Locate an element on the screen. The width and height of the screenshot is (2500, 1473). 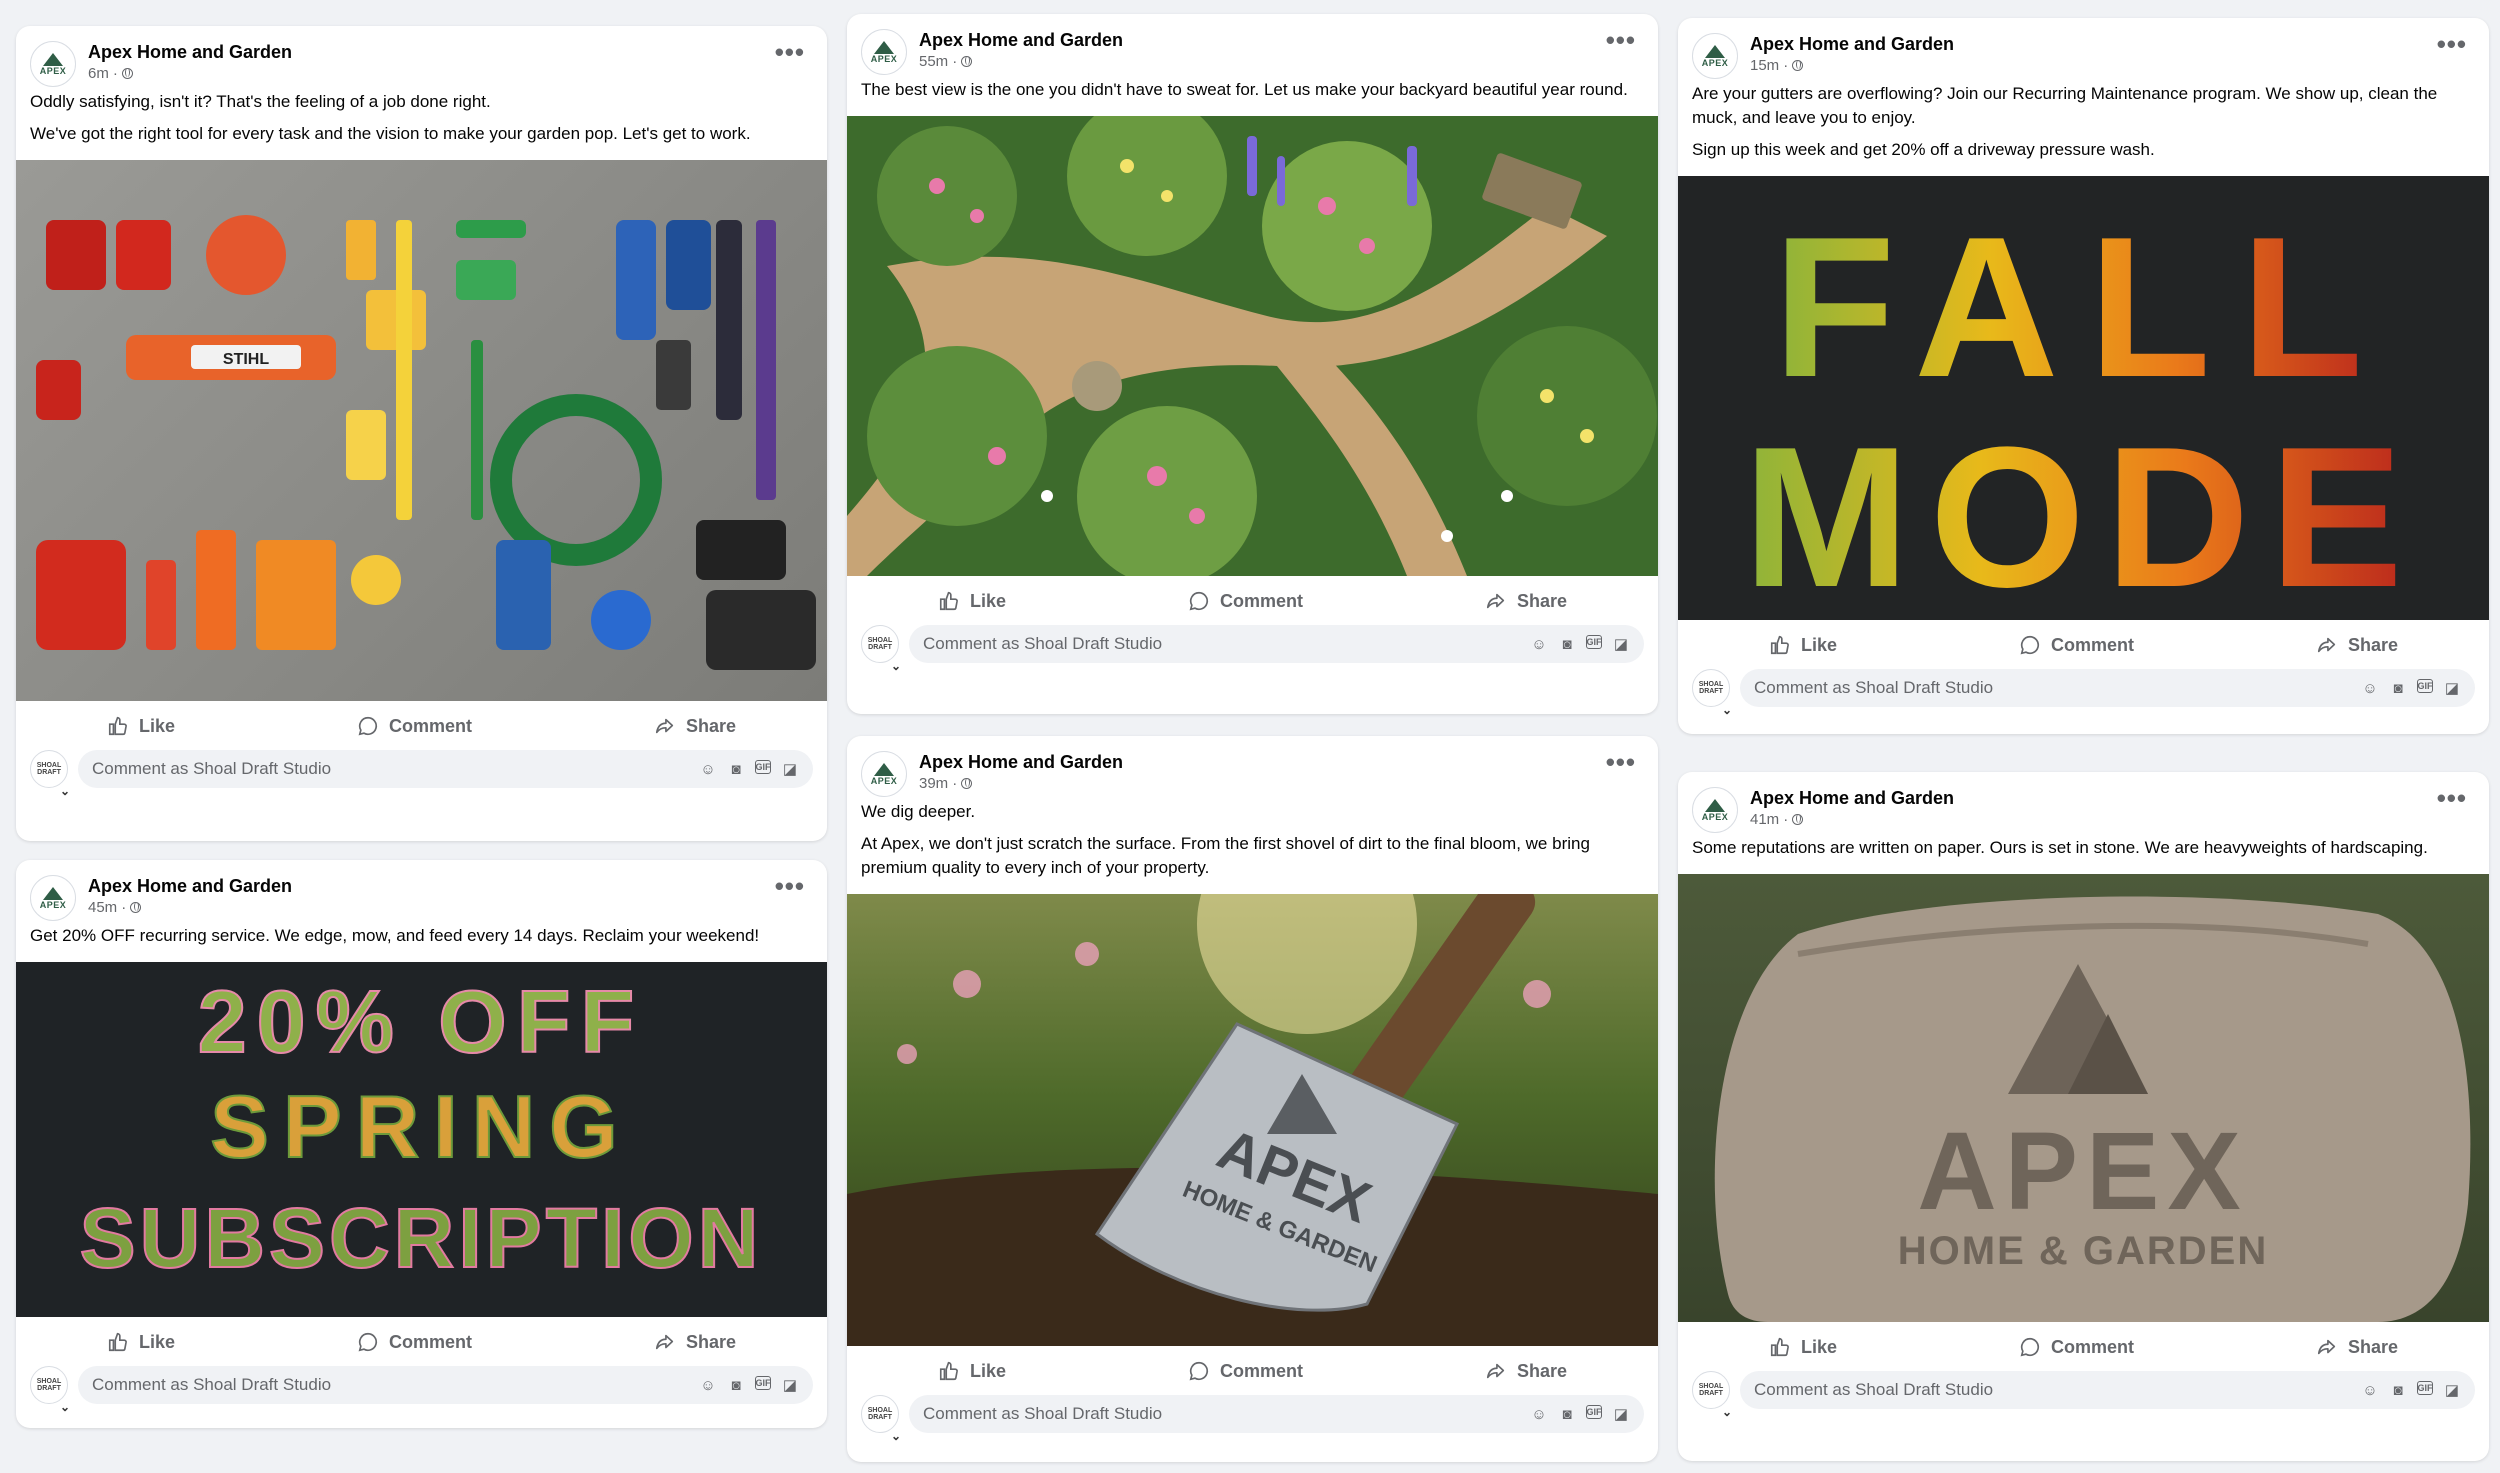
post-time: 55m is located at coordinates (933, 61).